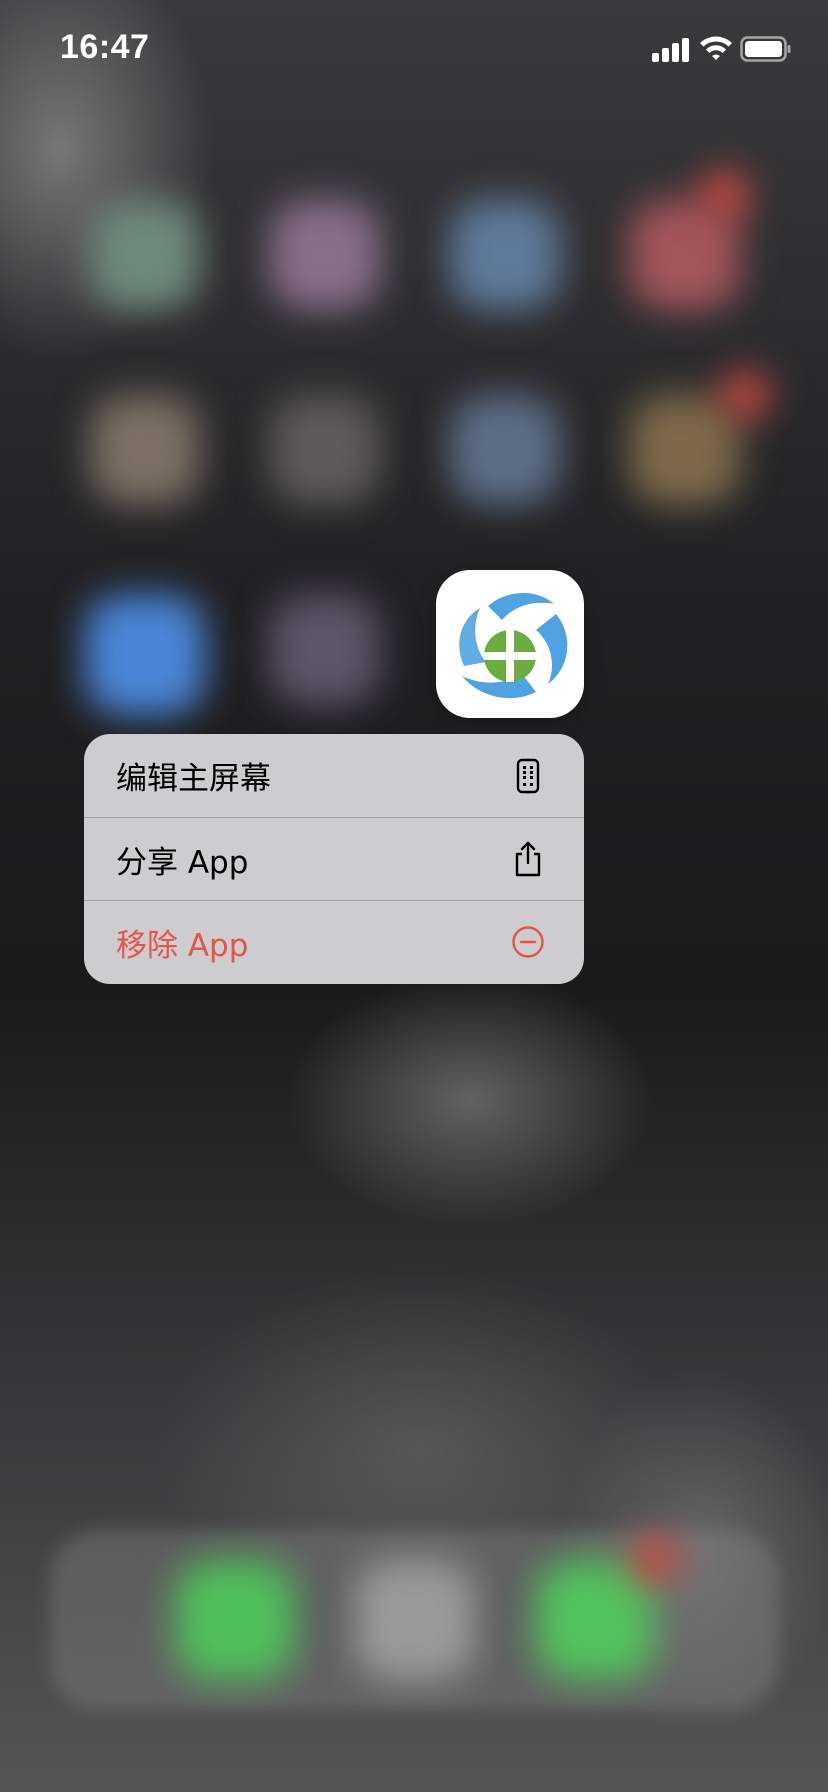 The image size is (828, 1792). I want to click on wifi-icon, so click(716, 47).